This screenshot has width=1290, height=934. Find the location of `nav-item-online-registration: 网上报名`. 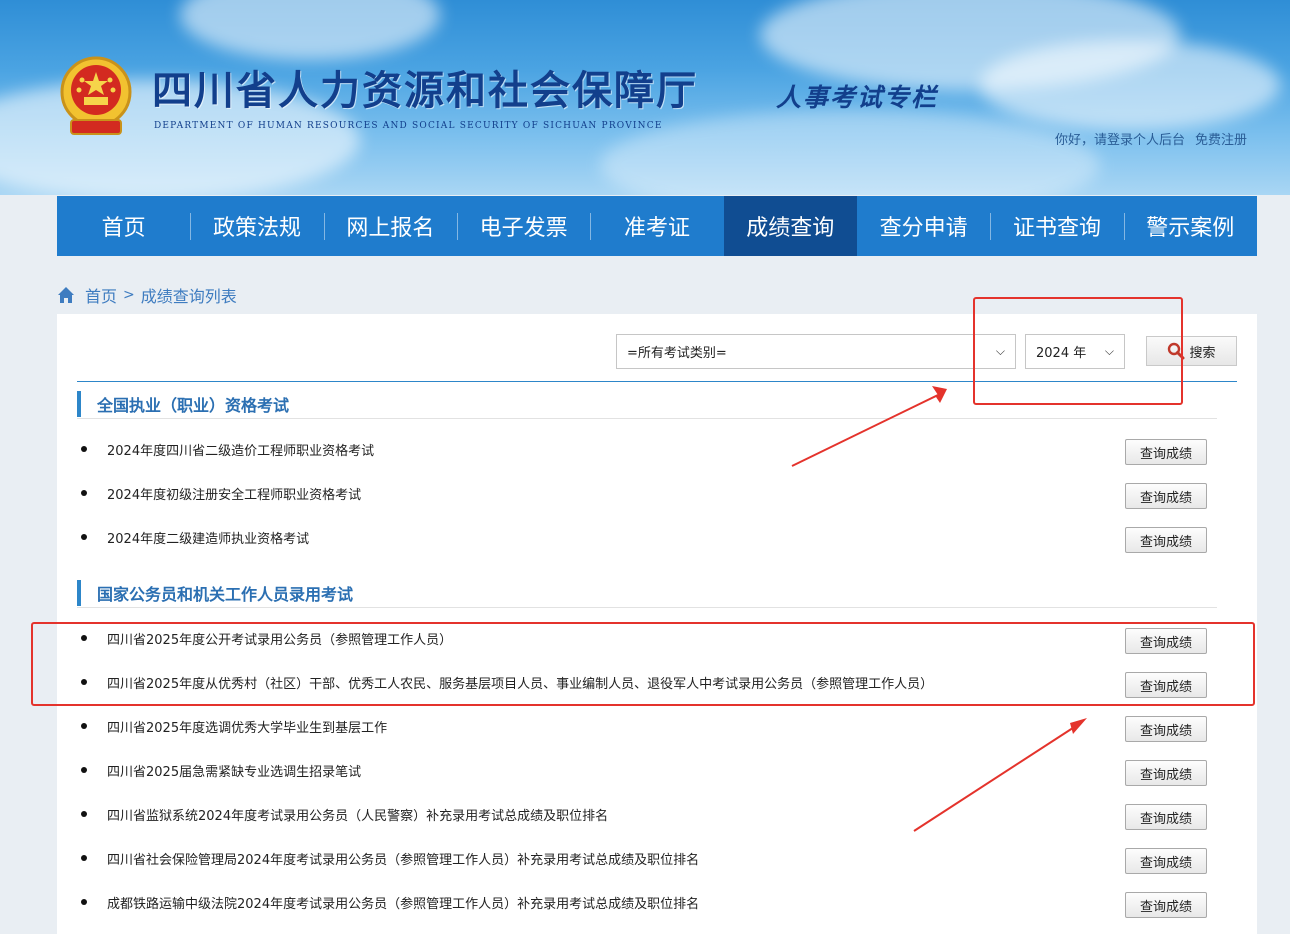

nav-item-online-registration: 网上报名 is located at coordinates (390, 226).